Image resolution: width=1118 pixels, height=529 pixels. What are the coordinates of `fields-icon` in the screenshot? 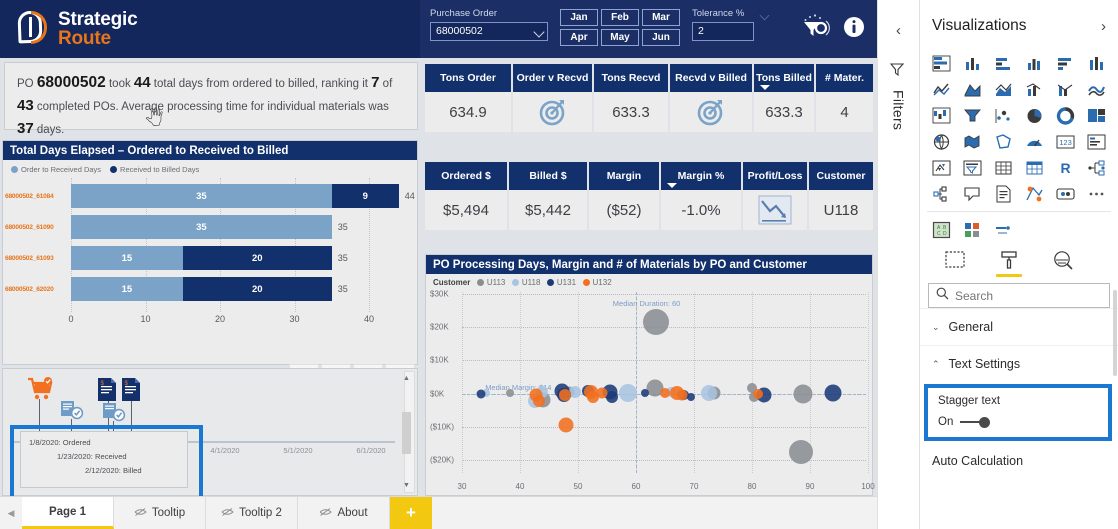 It's located at (955, 263).